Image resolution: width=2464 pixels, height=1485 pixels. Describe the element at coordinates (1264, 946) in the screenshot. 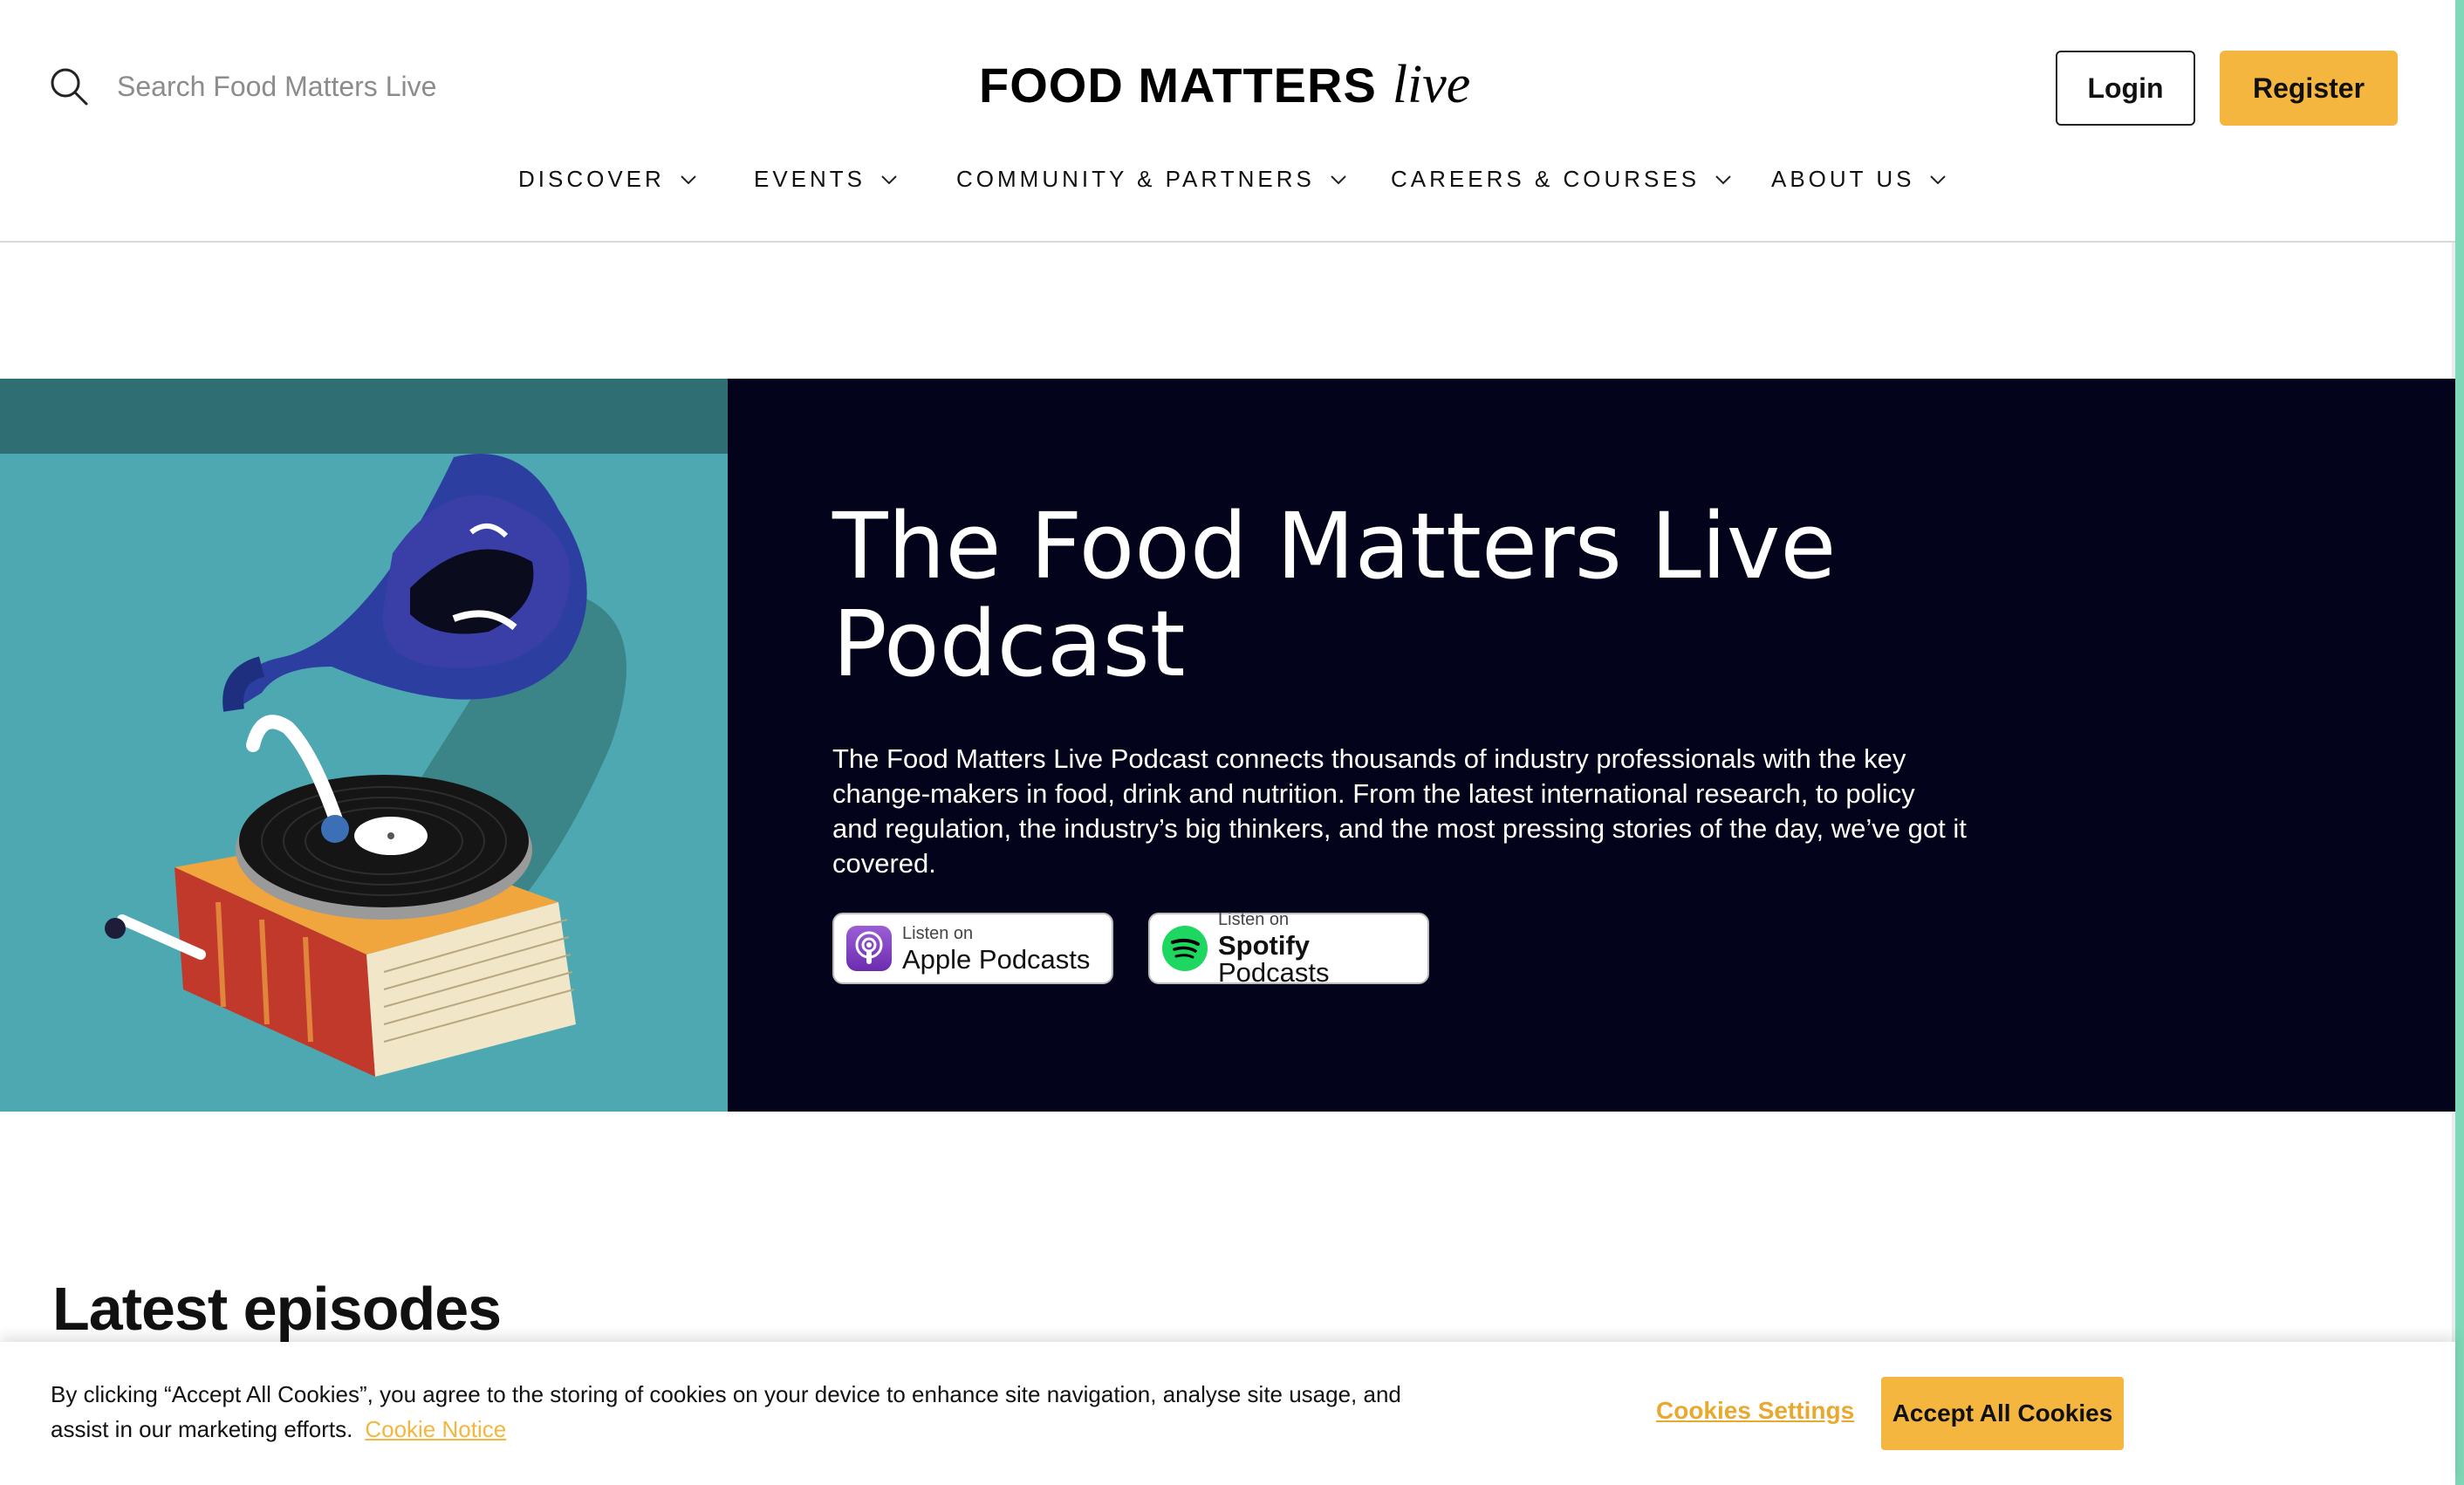

I see `spotify-brand: Spotify` at that location.